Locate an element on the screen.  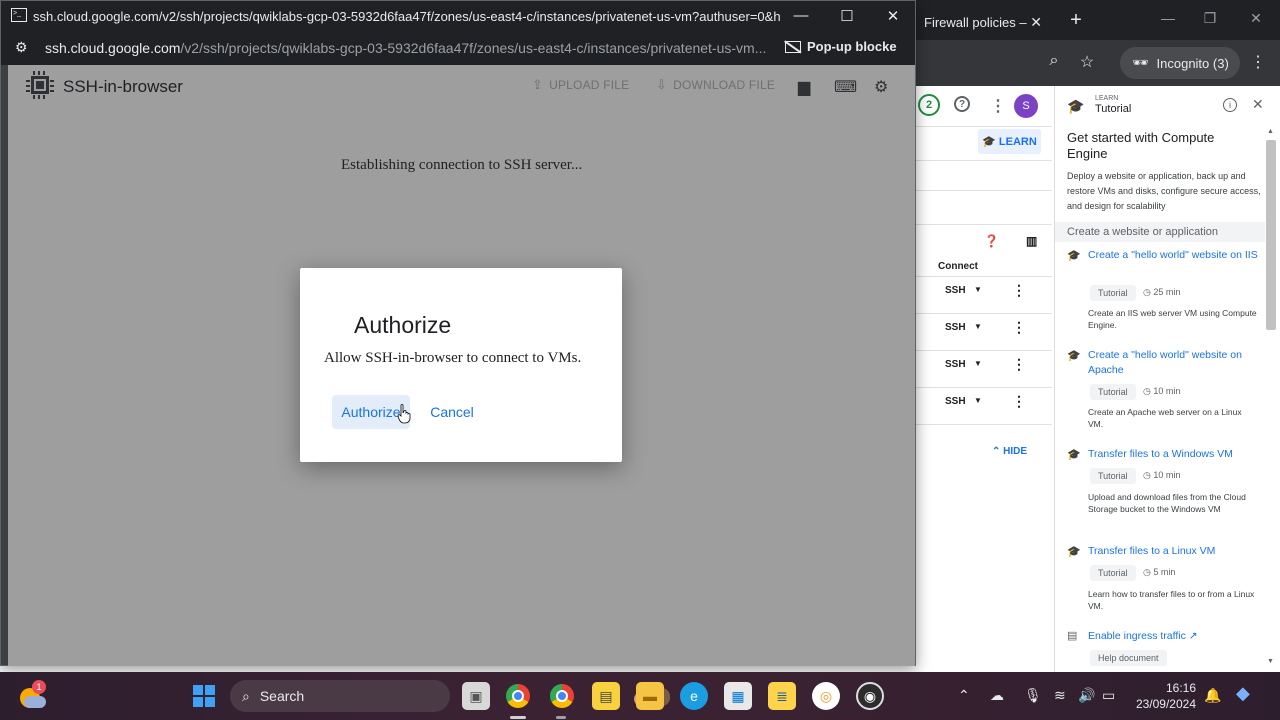
tab-label: Firewall policies – is located at coordinates (975, 22).